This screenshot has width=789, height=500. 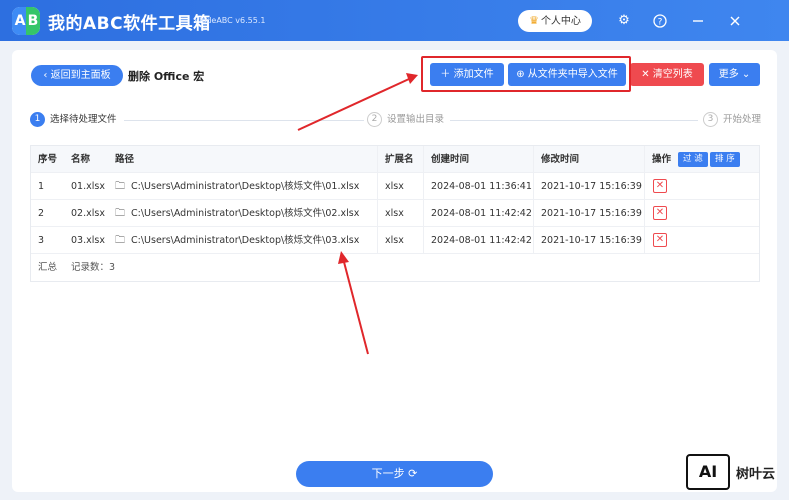 I want to click on help-icon: ?, so click(x=660, y=21).